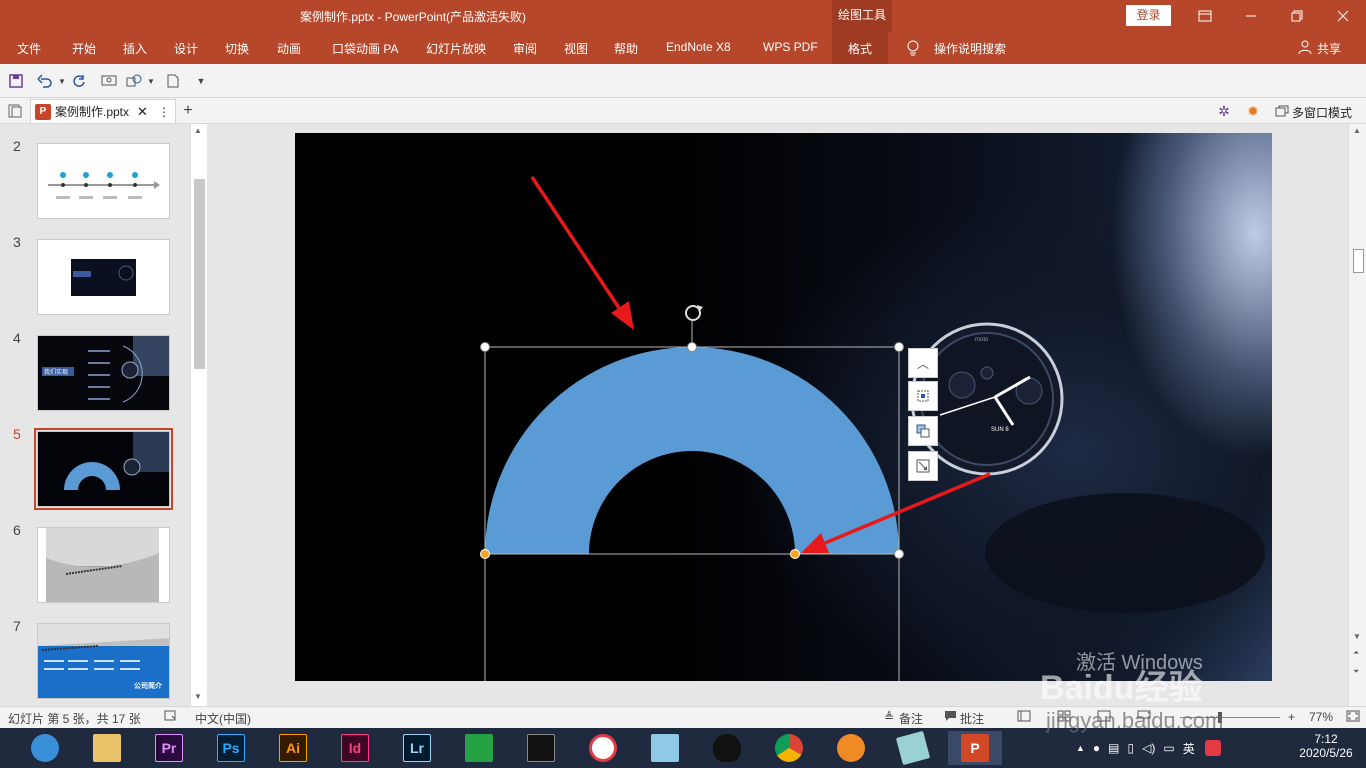  I want to click on tab-insert: 插入, so click(135, 48).